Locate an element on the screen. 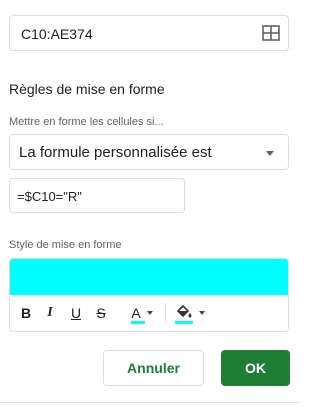 The height and width of the screenshot is (413, 320). underline-button: U is located at coordinates (76, 313).